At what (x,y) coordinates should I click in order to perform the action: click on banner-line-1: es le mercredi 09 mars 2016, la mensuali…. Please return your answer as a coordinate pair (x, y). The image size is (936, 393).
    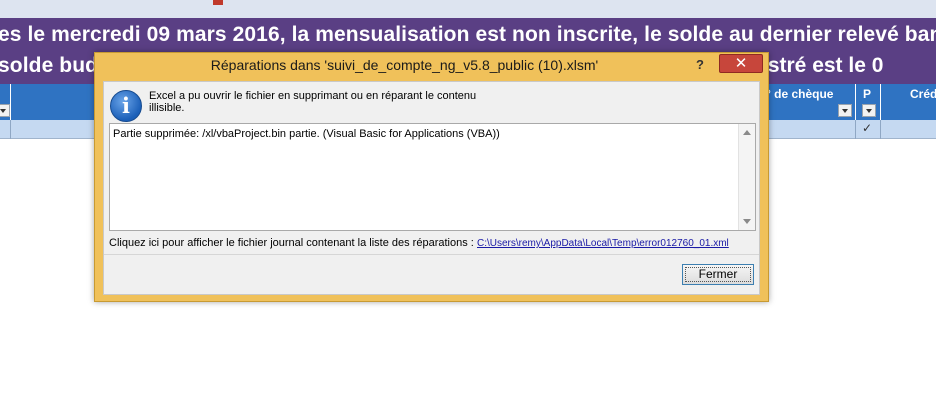
    Looking at the image, I should click on (468, 34).